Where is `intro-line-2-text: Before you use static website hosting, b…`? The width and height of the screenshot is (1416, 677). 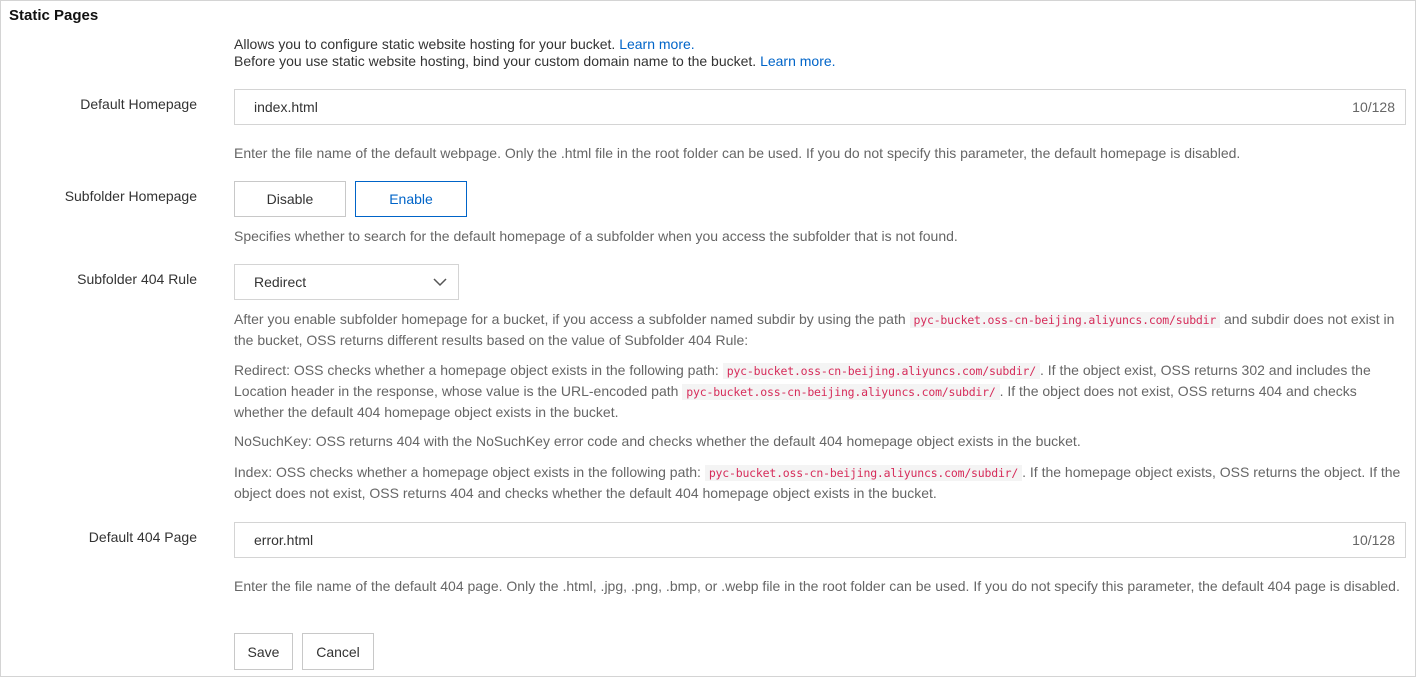 intro-line-2-text: Before you use static website hosting, b… is located at coordinates (495, 61).